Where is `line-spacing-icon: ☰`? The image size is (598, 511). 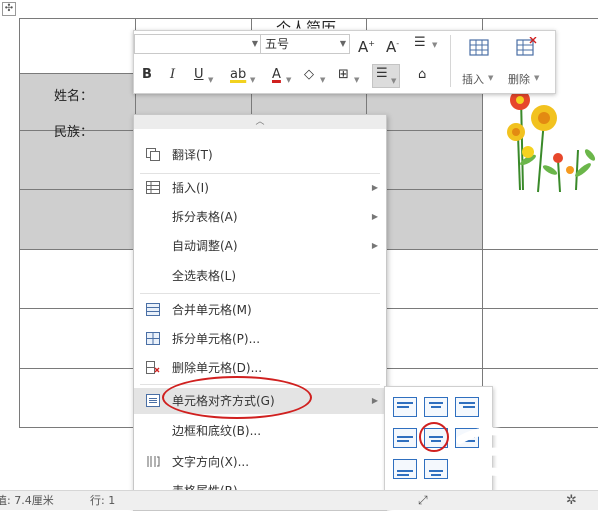 line-spacing-icon: ☰ is located at coordinates (420, 42).